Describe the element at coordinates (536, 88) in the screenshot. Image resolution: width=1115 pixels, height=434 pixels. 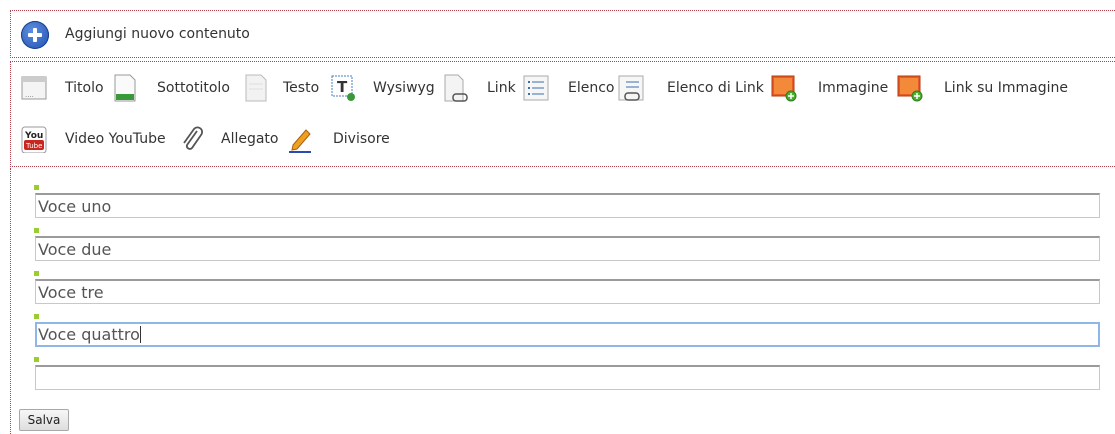
I see `list-icon` at that location.